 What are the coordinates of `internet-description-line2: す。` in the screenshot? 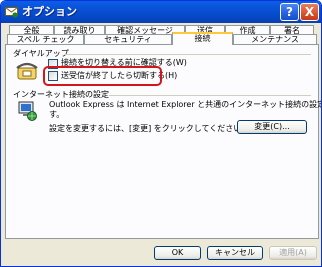 It's located at (57, 114).